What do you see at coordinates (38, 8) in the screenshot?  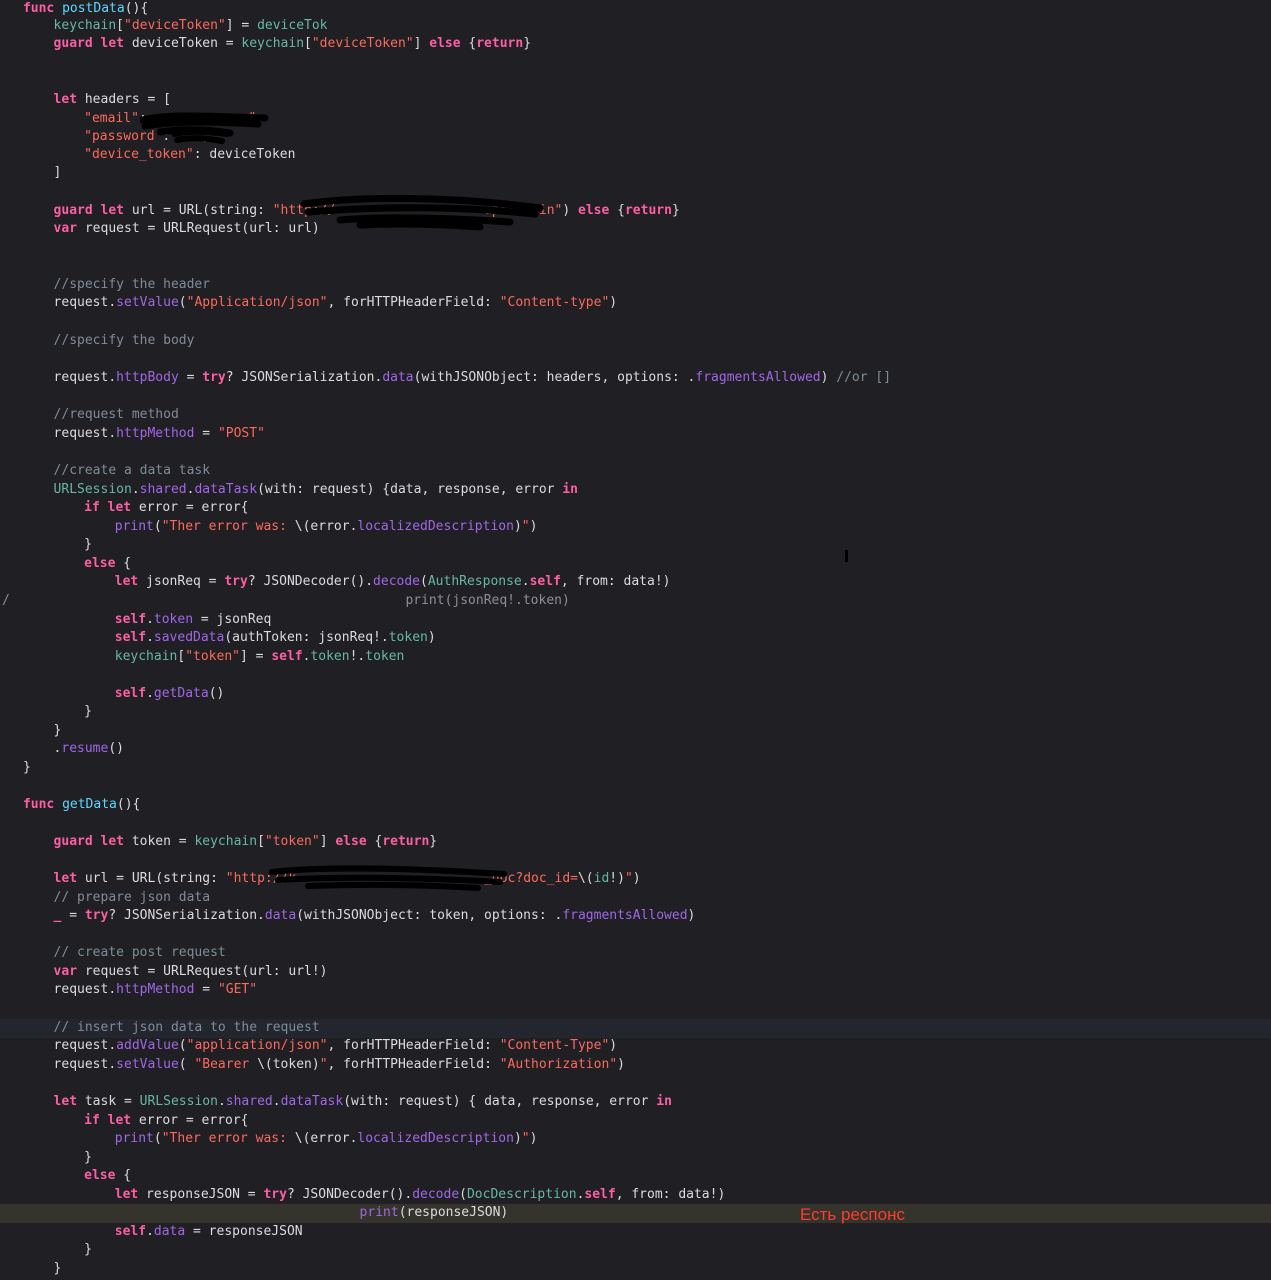 I see `code-token: func` at bounding box center [38, 8].